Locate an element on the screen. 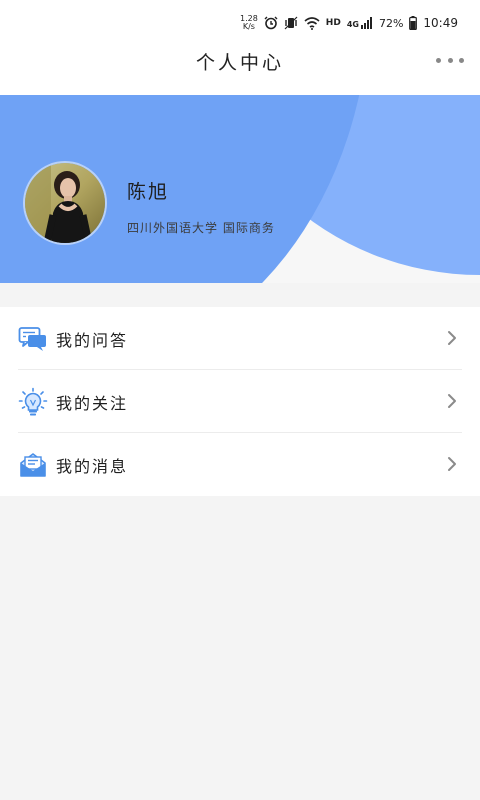  menu-item-my-messages: 我的消息 is located at coordinates (240, 464).